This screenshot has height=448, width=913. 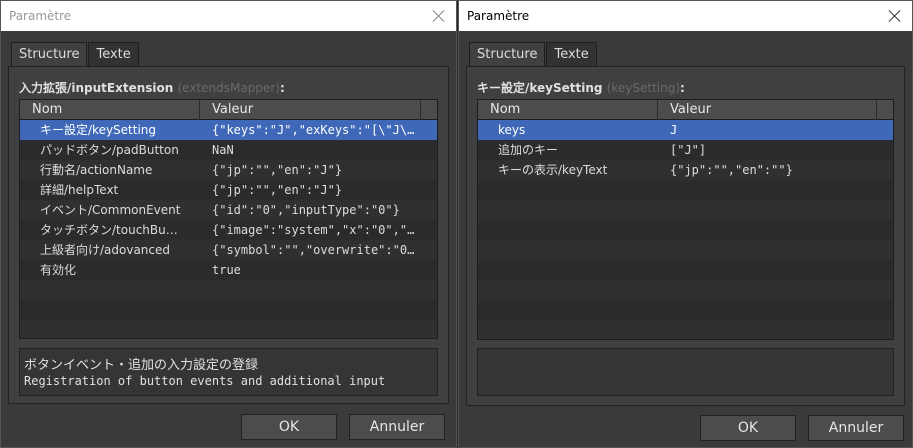 I want to click on table-row: 行動名/actionName {"jp":"","en":"J"}, so click(x=228, y=170).